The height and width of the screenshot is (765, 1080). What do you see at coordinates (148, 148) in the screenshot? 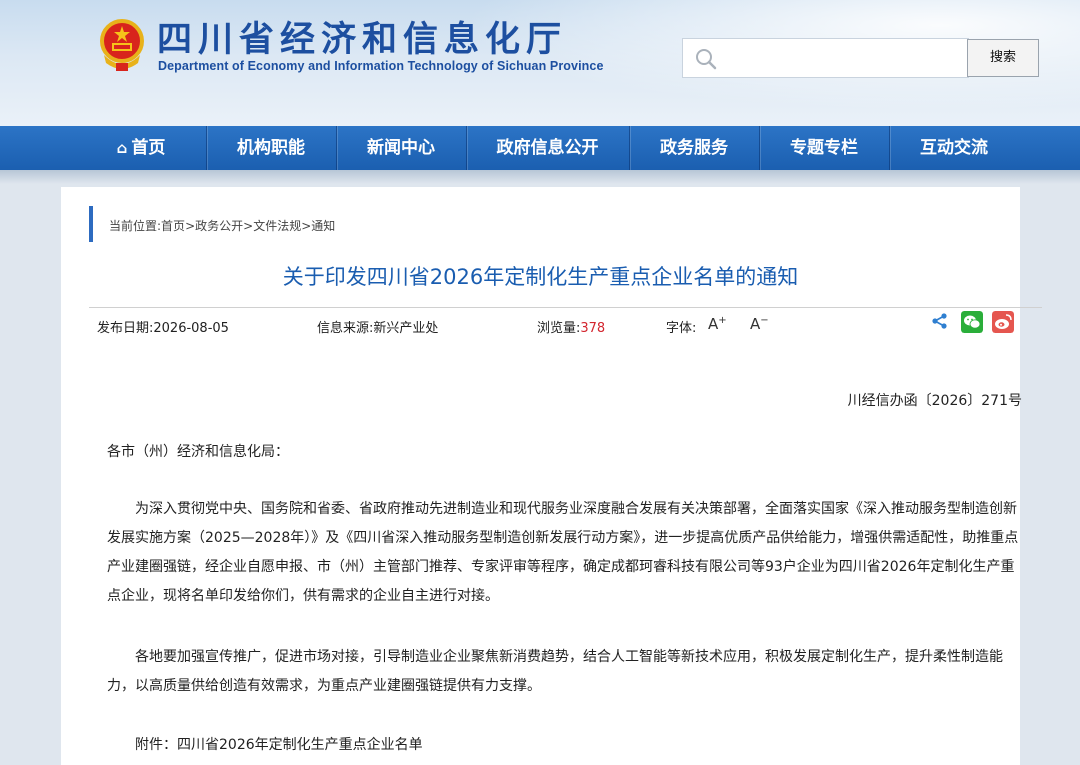
I see `nav-item-label: 首页` at bounding box center [148, 148].